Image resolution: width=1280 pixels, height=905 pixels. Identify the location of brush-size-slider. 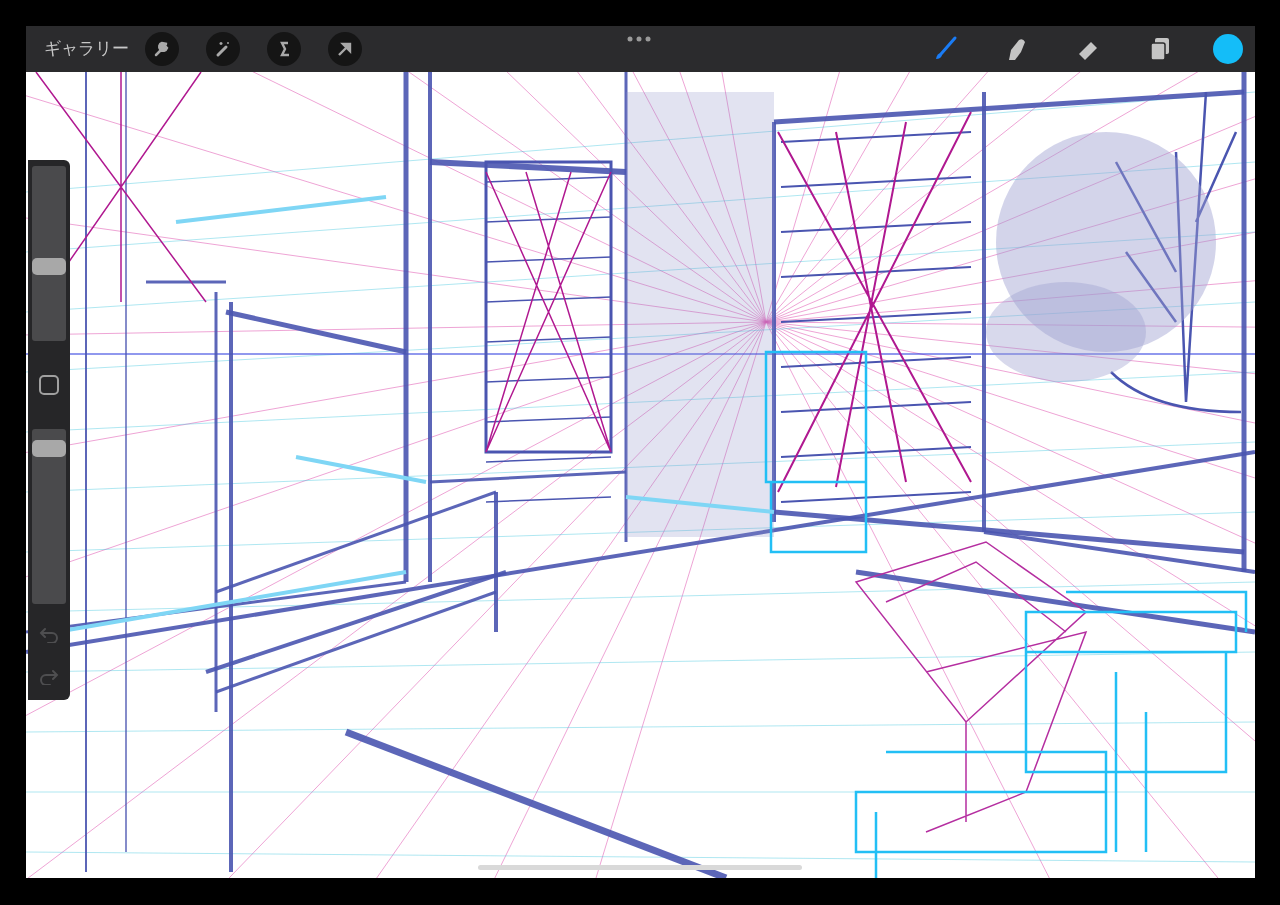
(49, 253).